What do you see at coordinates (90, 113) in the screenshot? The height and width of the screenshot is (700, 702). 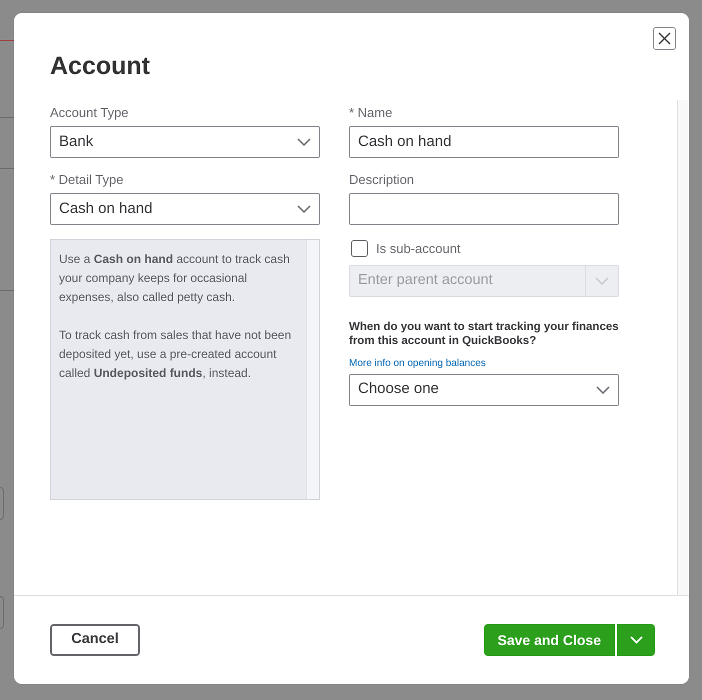 I see `field-label: Account Type` at bounding box center [90, 113].